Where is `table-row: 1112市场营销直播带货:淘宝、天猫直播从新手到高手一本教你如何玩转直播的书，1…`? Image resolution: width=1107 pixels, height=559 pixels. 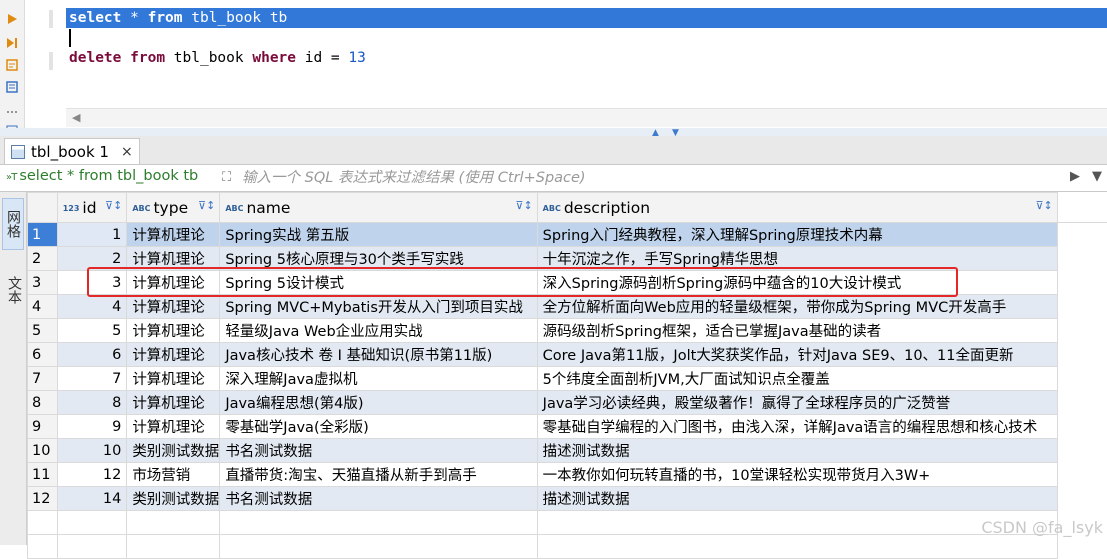
table-row: 1112市场营销直播带货:淘宝、天猫直播从新手到高手一本教你如何玩转直播的书，1… is located at coordinates (567, 475).